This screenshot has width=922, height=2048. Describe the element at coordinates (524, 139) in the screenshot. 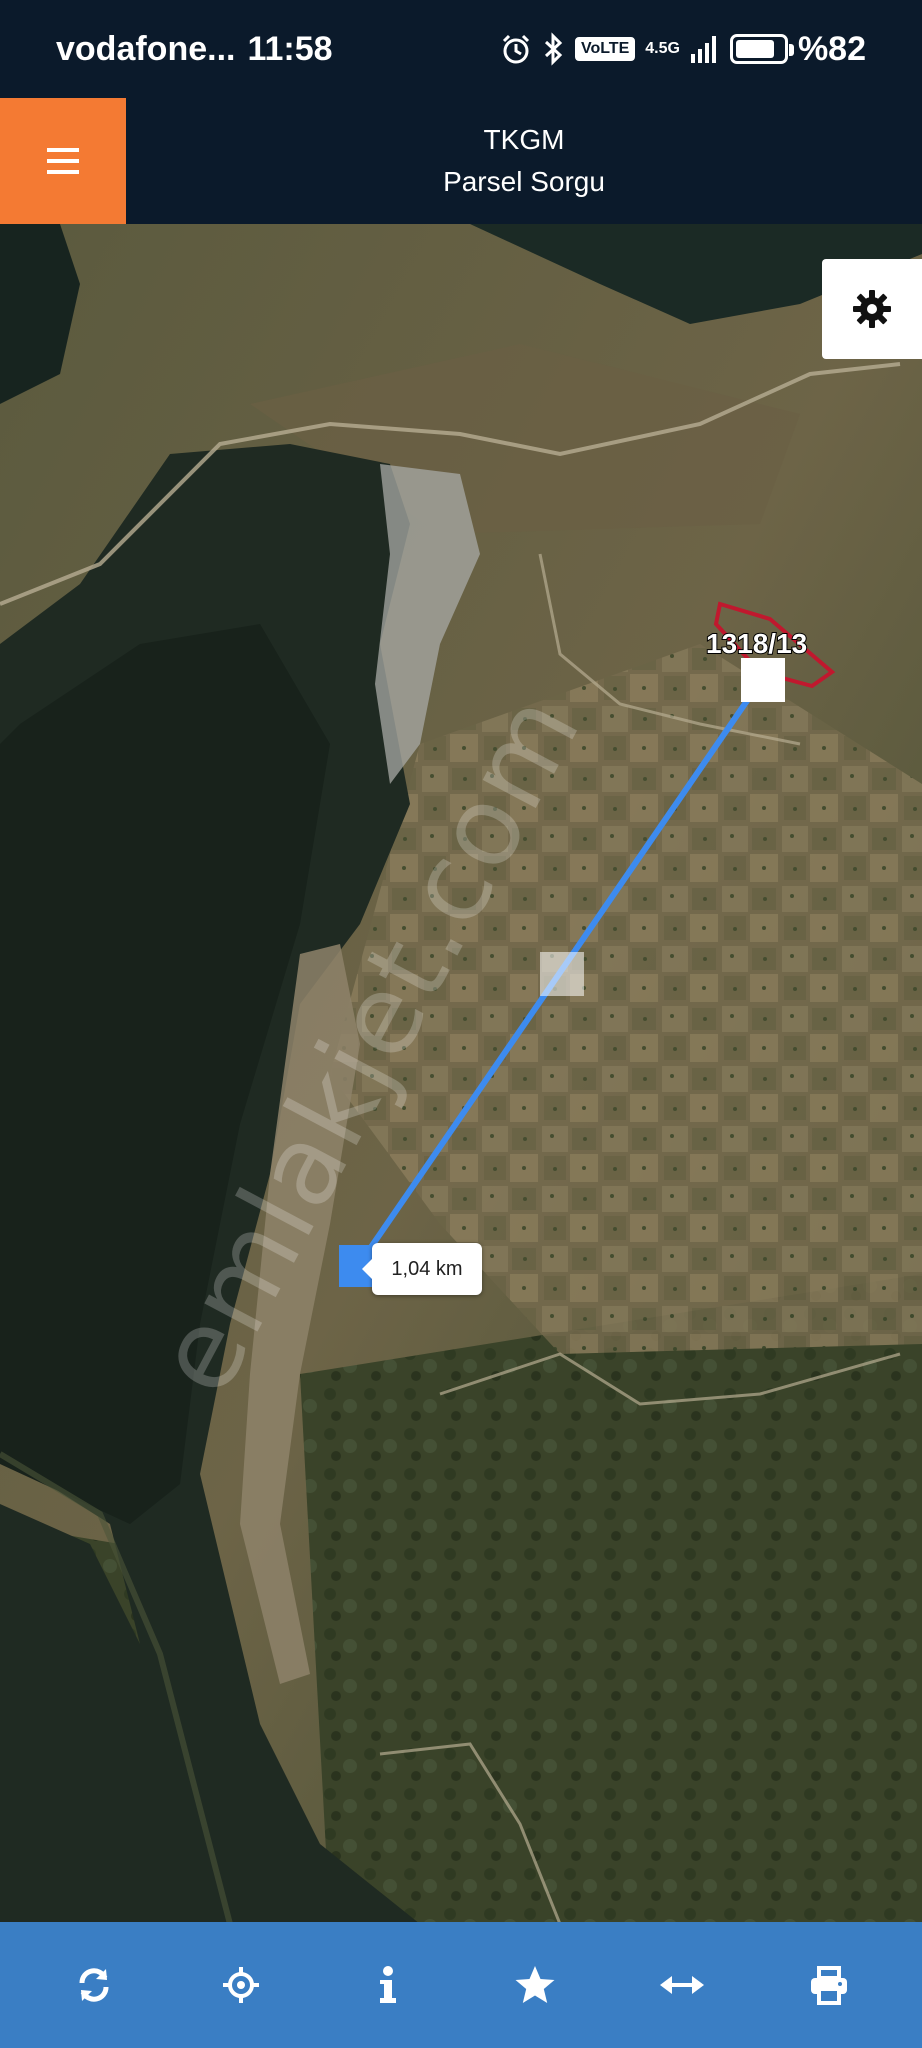

I see `app-title-main: TKGM` at that location.